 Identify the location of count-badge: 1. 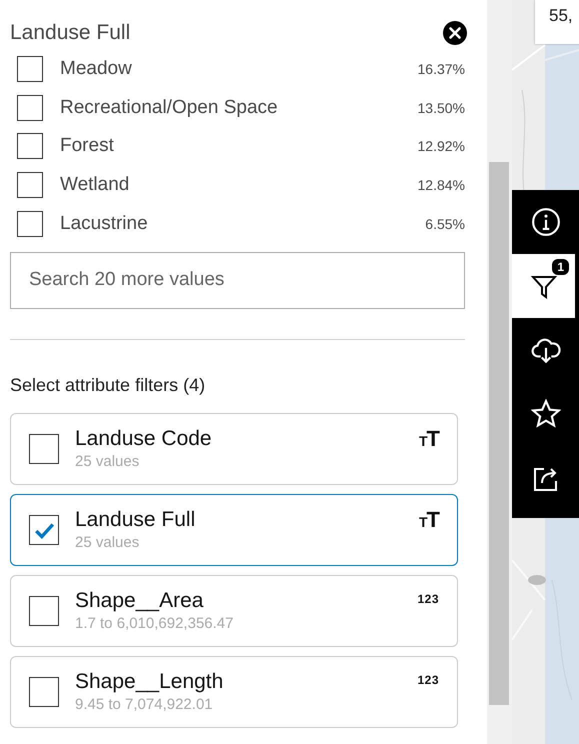
(560, 267).